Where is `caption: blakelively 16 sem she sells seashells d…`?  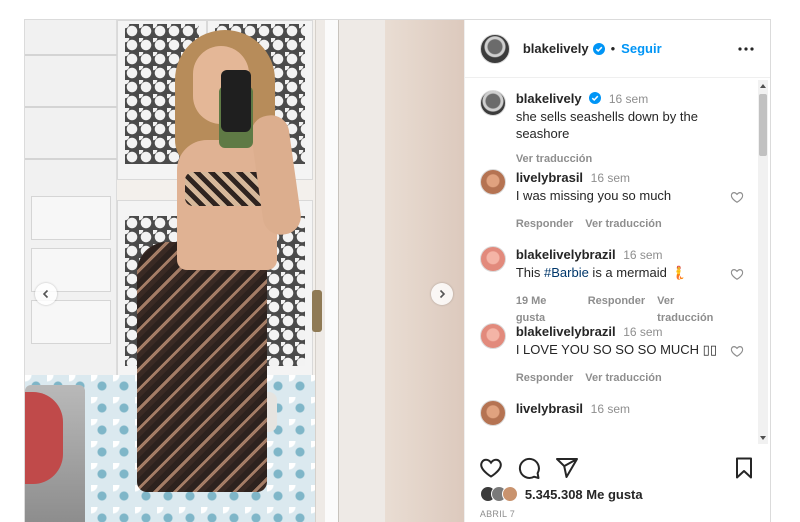 caption: blakelively 16 sem she sells seashells d… is located at coordinates (617, 129).